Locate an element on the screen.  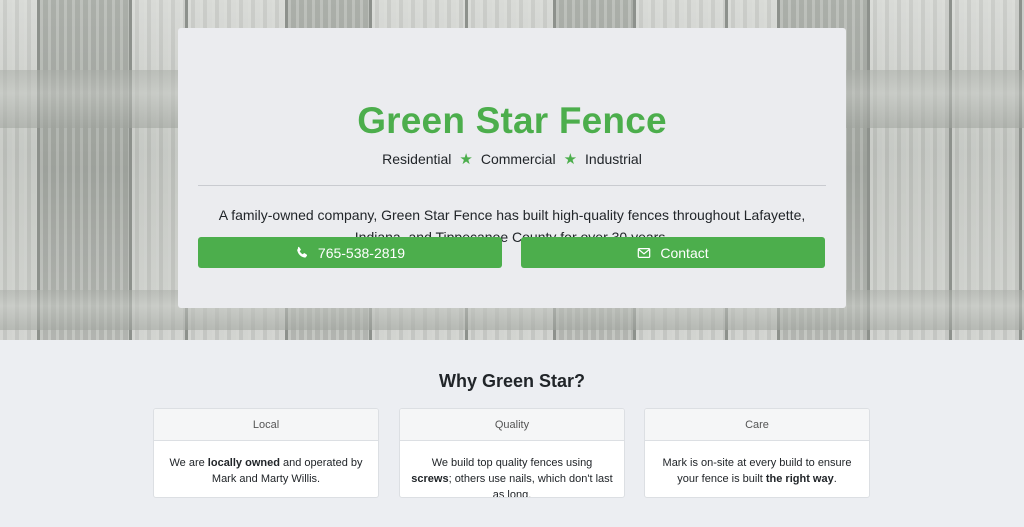
contact-label: Contact is located at coordinates (684, 252).